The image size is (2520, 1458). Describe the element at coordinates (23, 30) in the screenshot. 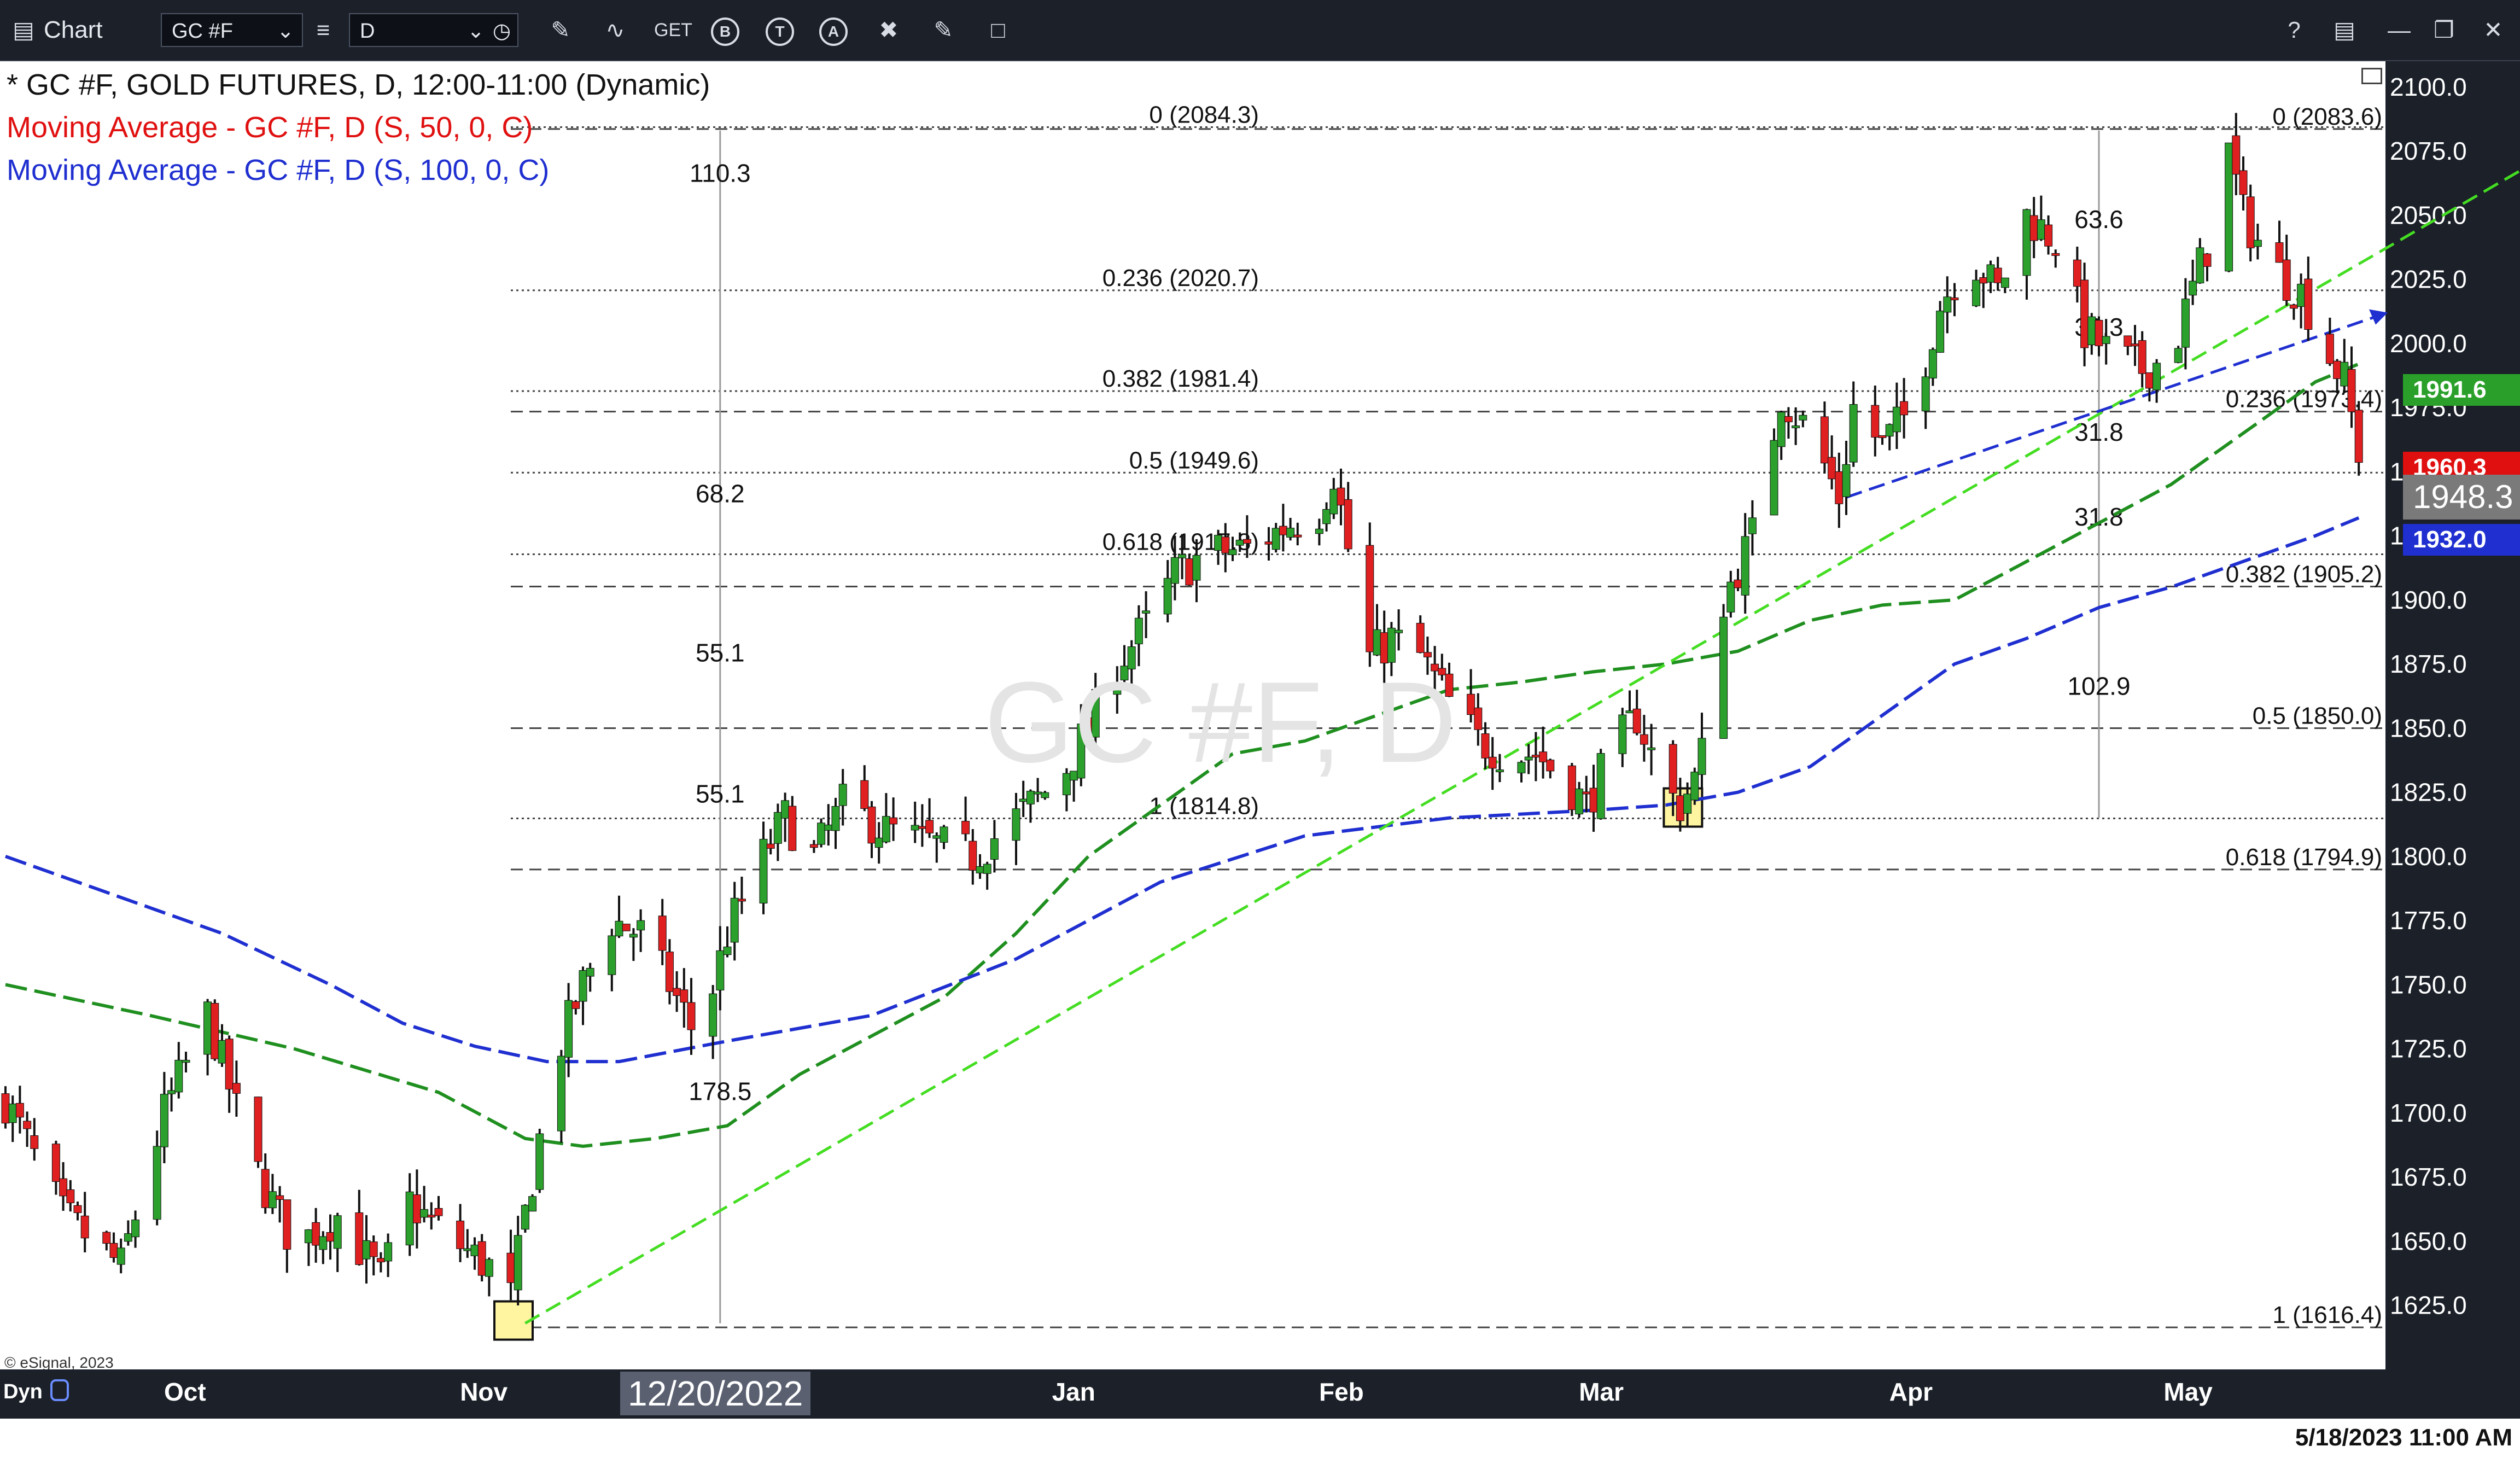

I see `chart-icon: ▤` at that location.